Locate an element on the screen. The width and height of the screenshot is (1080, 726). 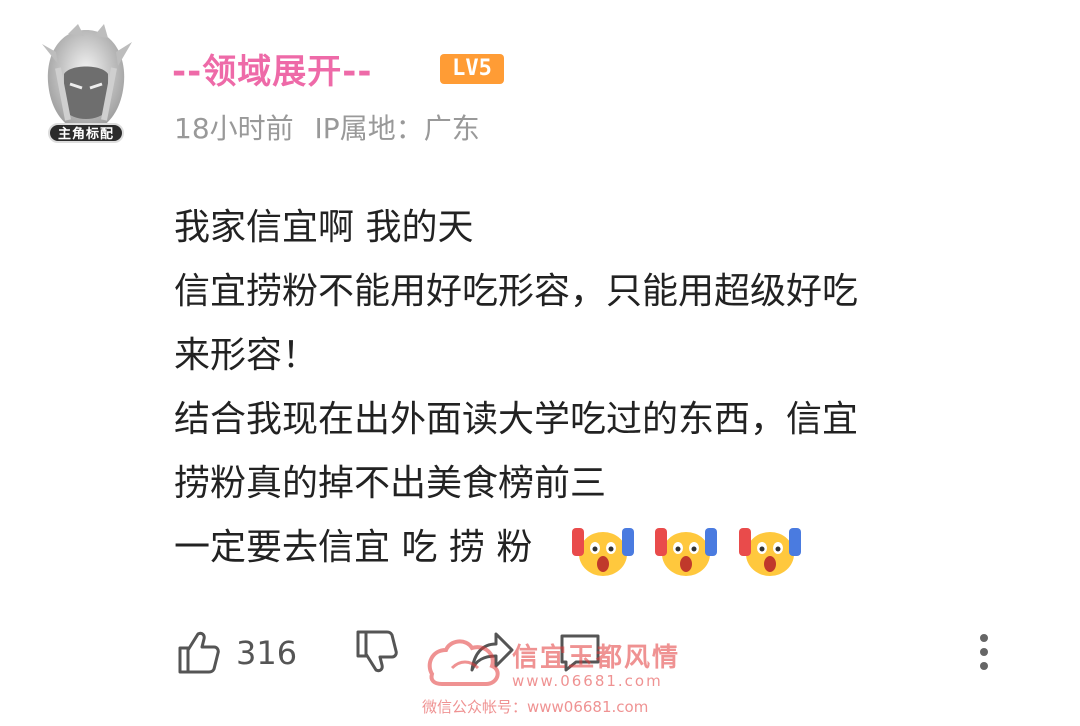
dislike-button is located at coordinates (376, 652).